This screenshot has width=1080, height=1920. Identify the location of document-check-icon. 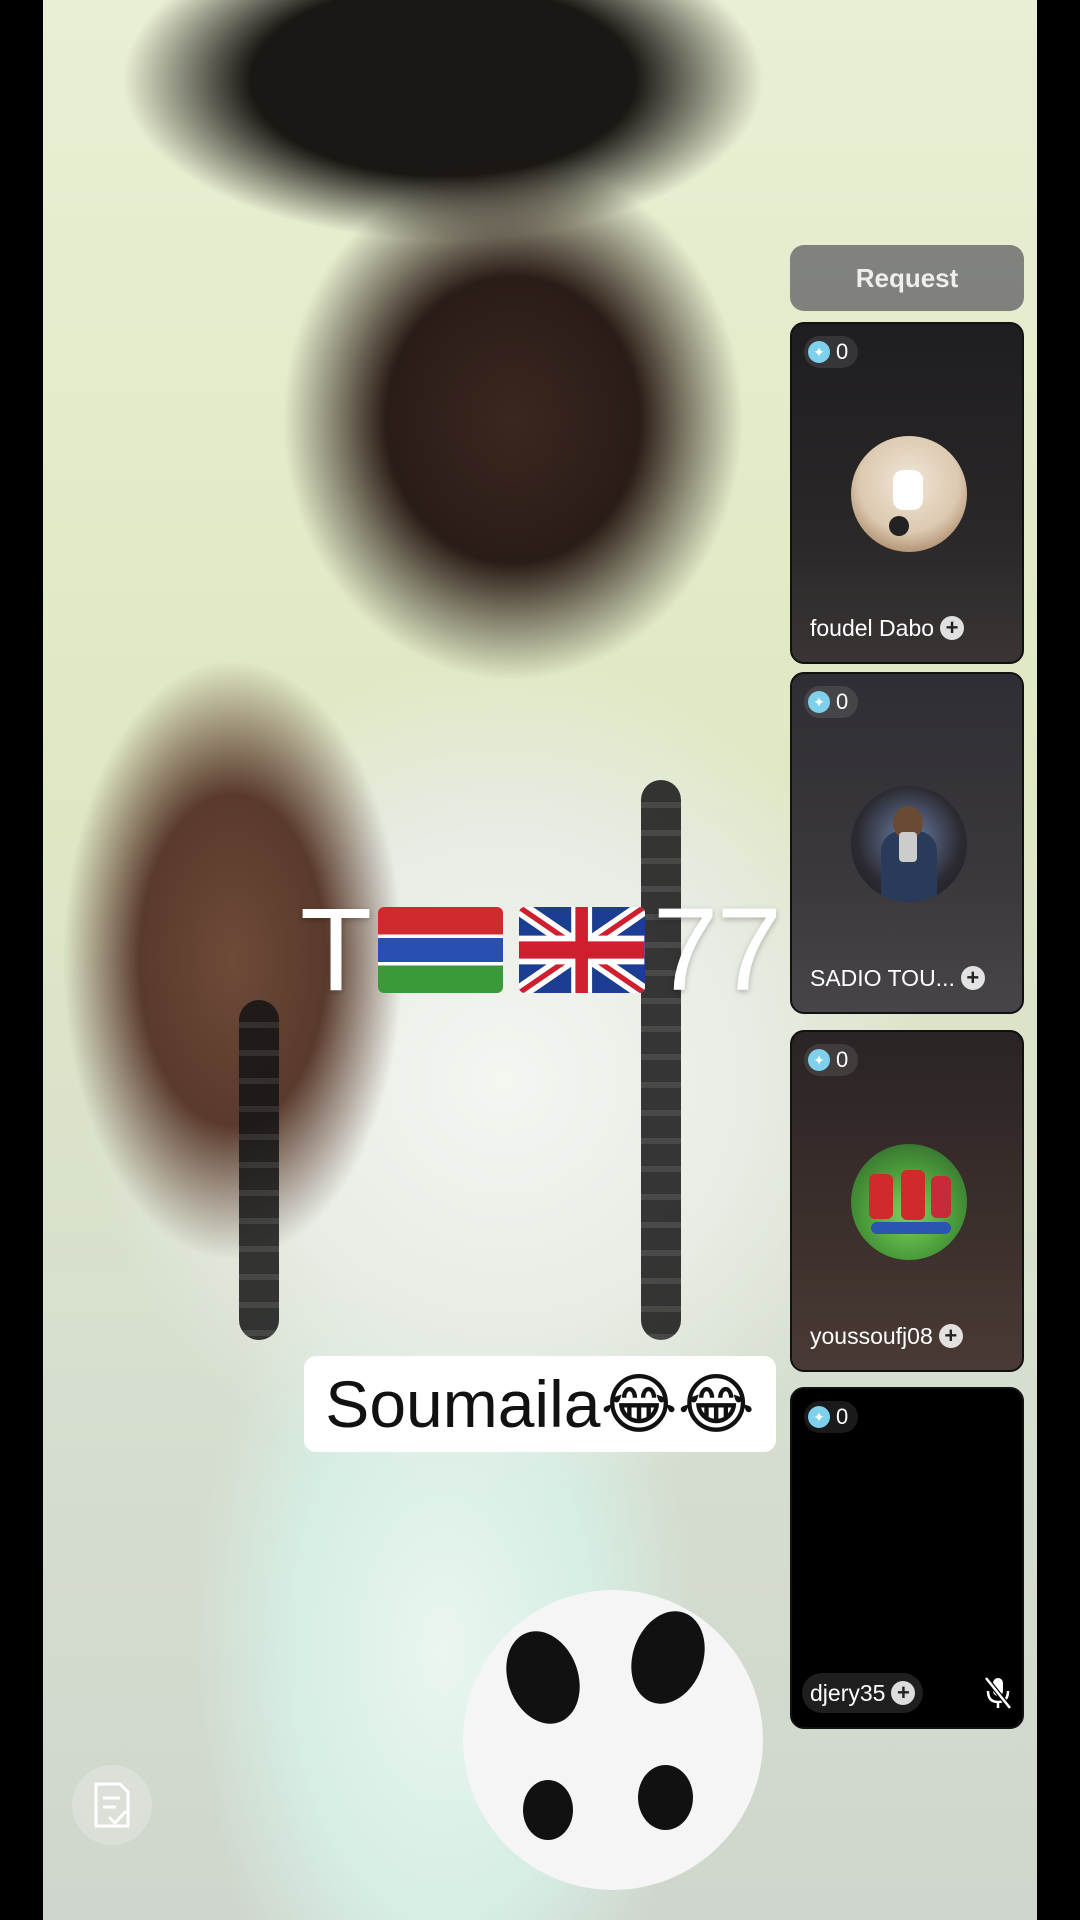
(112, 1805).